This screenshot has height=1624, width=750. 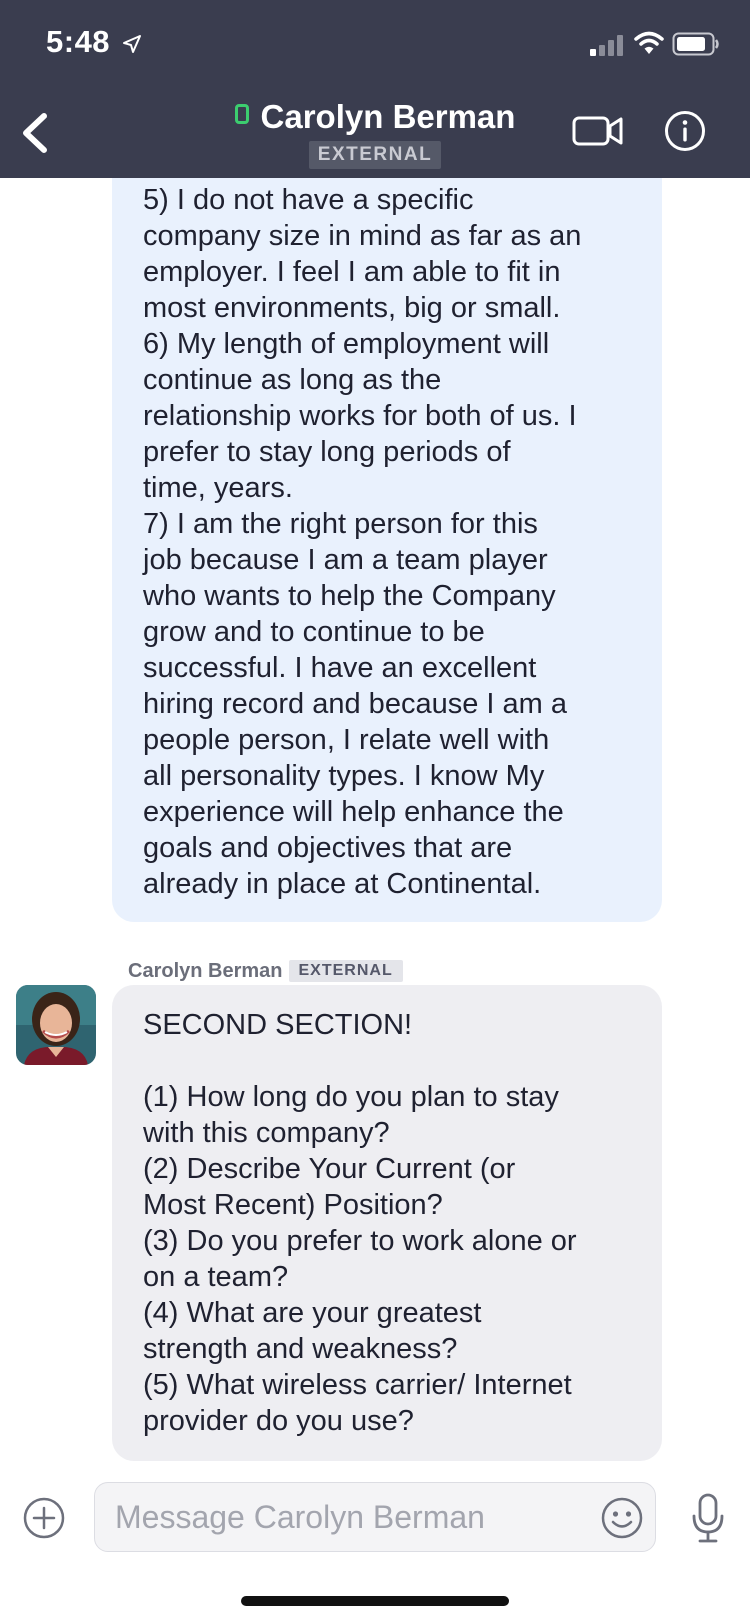 What do you see at coordinates (685, 131) in the screenshot?
I see `info-button` at bounding box center [685, 131].